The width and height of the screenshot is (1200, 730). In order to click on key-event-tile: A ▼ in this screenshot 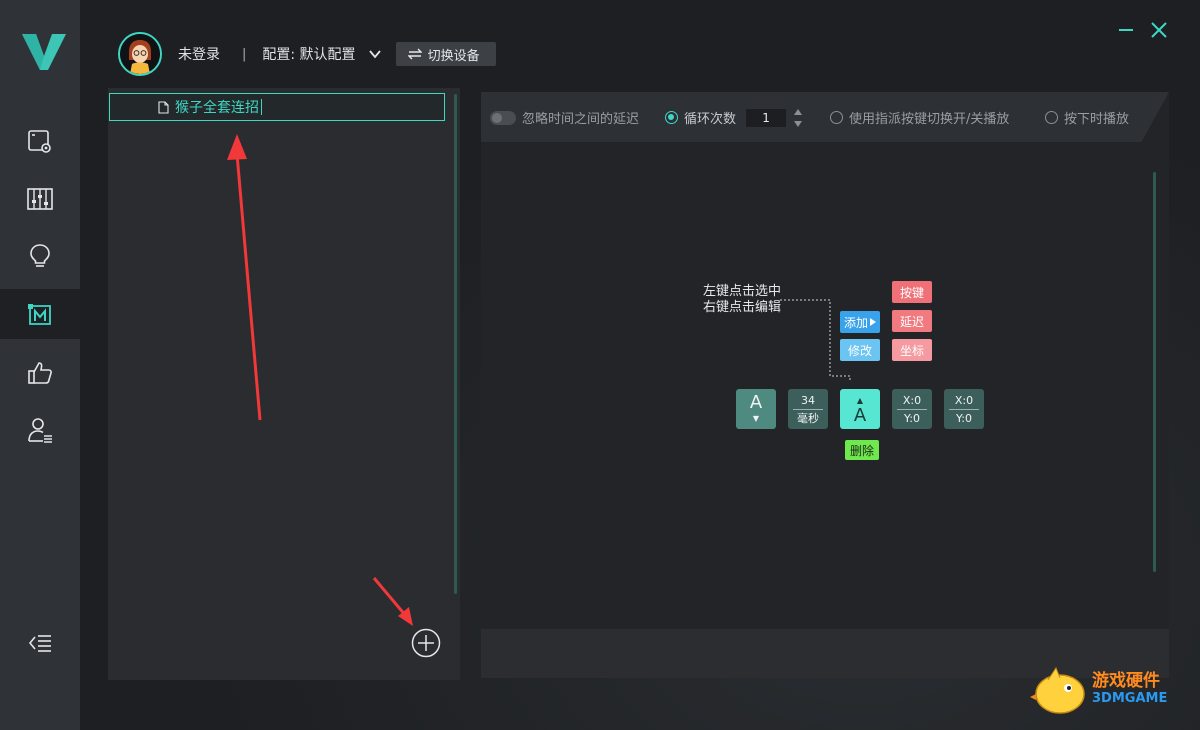, I will do `click(756, 409)`.